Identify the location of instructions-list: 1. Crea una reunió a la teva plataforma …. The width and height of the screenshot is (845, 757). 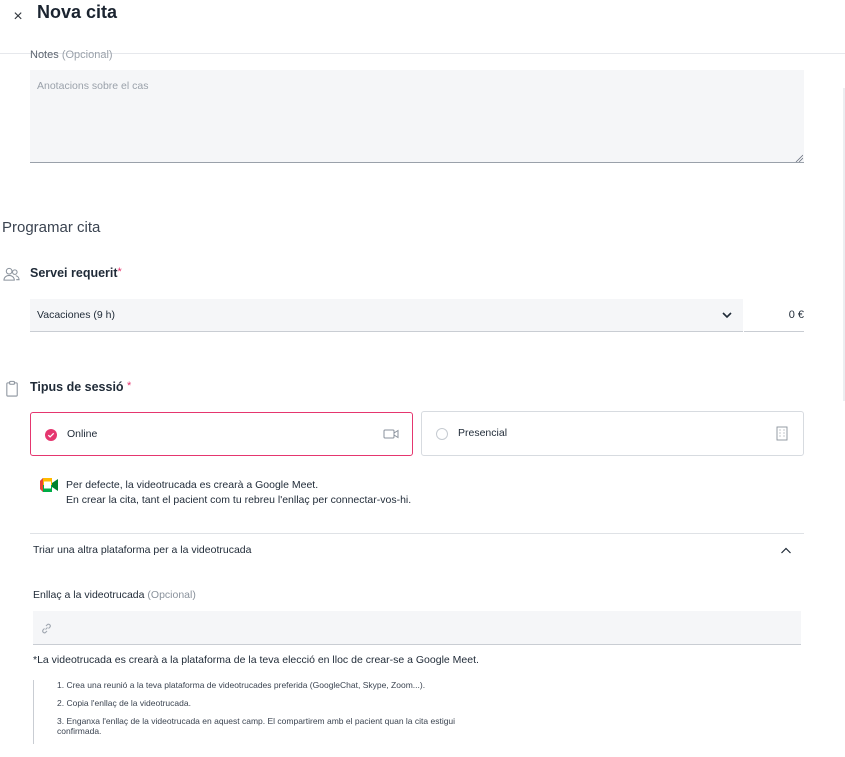
(253, 712).